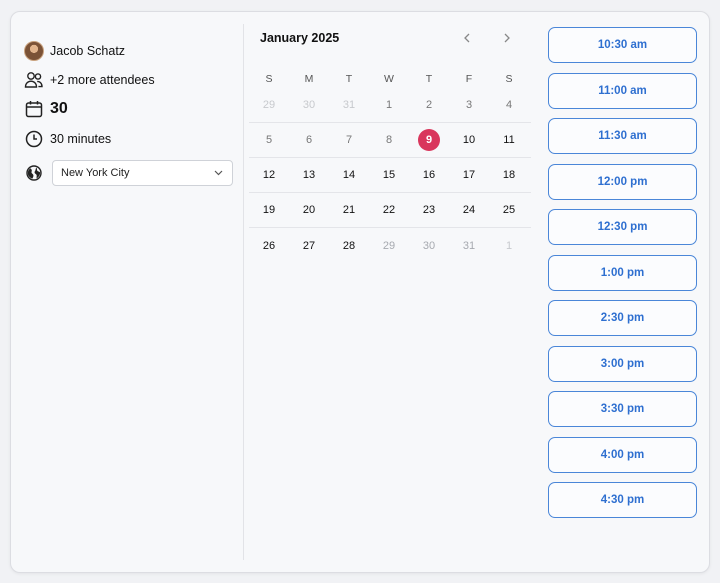 The image size is (720, 583). Describe the element at coordinates (300, 38) in the screenshot. I see `month-title: January 2025` at that location.